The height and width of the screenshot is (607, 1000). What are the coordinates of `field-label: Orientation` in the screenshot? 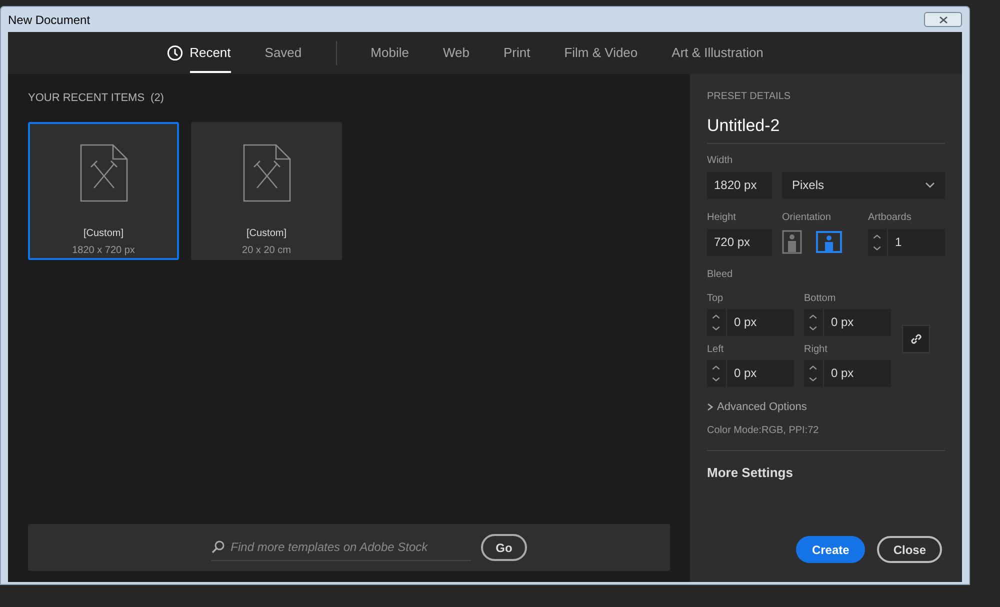 It's located at (807, 217).